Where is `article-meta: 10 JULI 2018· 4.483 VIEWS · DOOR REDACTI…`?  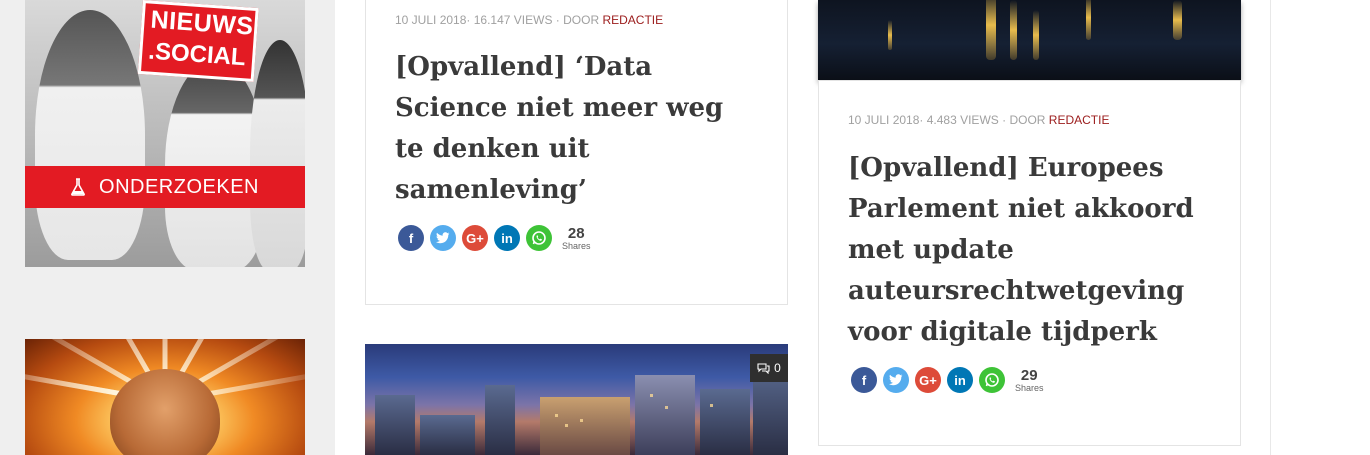 article-meta: 10 JULI 2018· 4.483 VIEWS · DOOR REDACTI… is located at coordinates (979, 120).